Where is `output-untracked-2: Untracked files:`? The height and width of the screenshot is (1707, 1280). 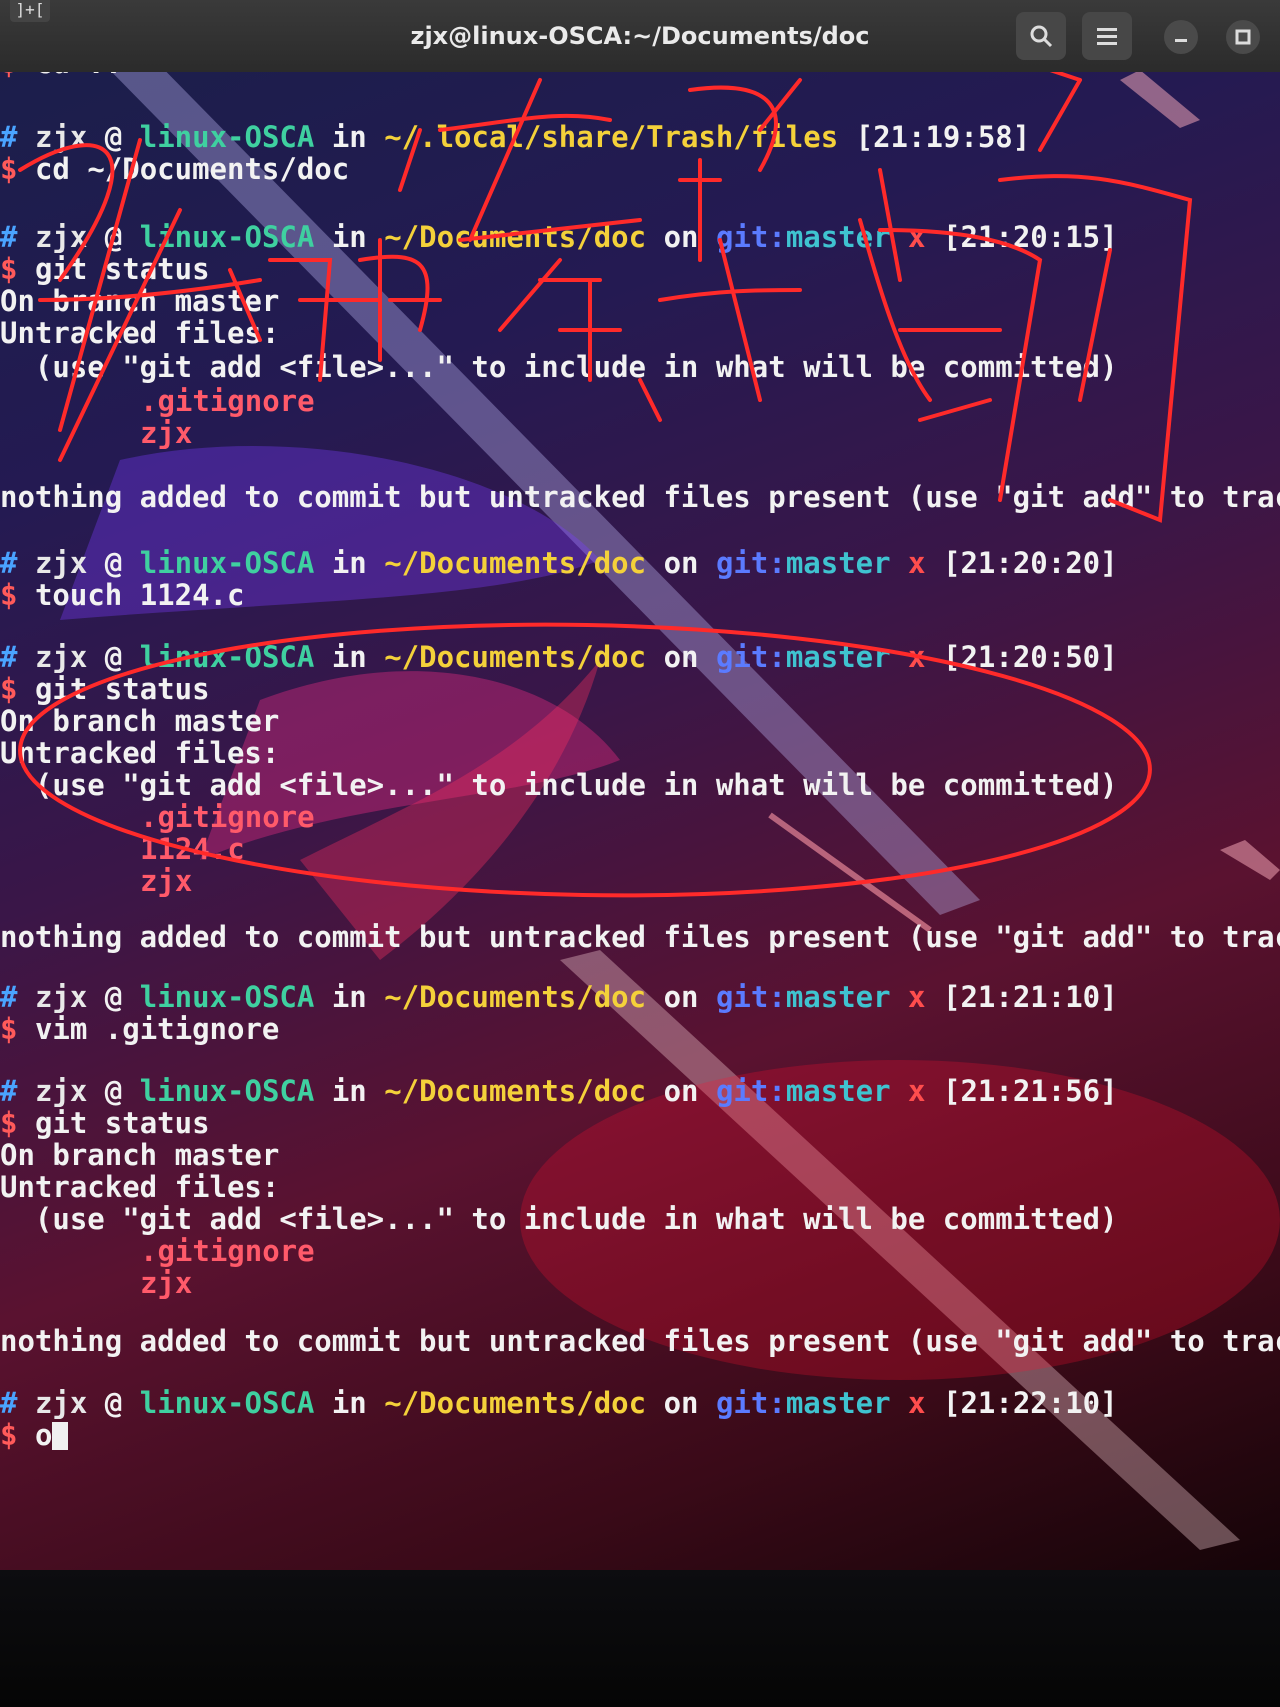
output-untracked-2: Untracked files: is located at coordinates (140, 753).